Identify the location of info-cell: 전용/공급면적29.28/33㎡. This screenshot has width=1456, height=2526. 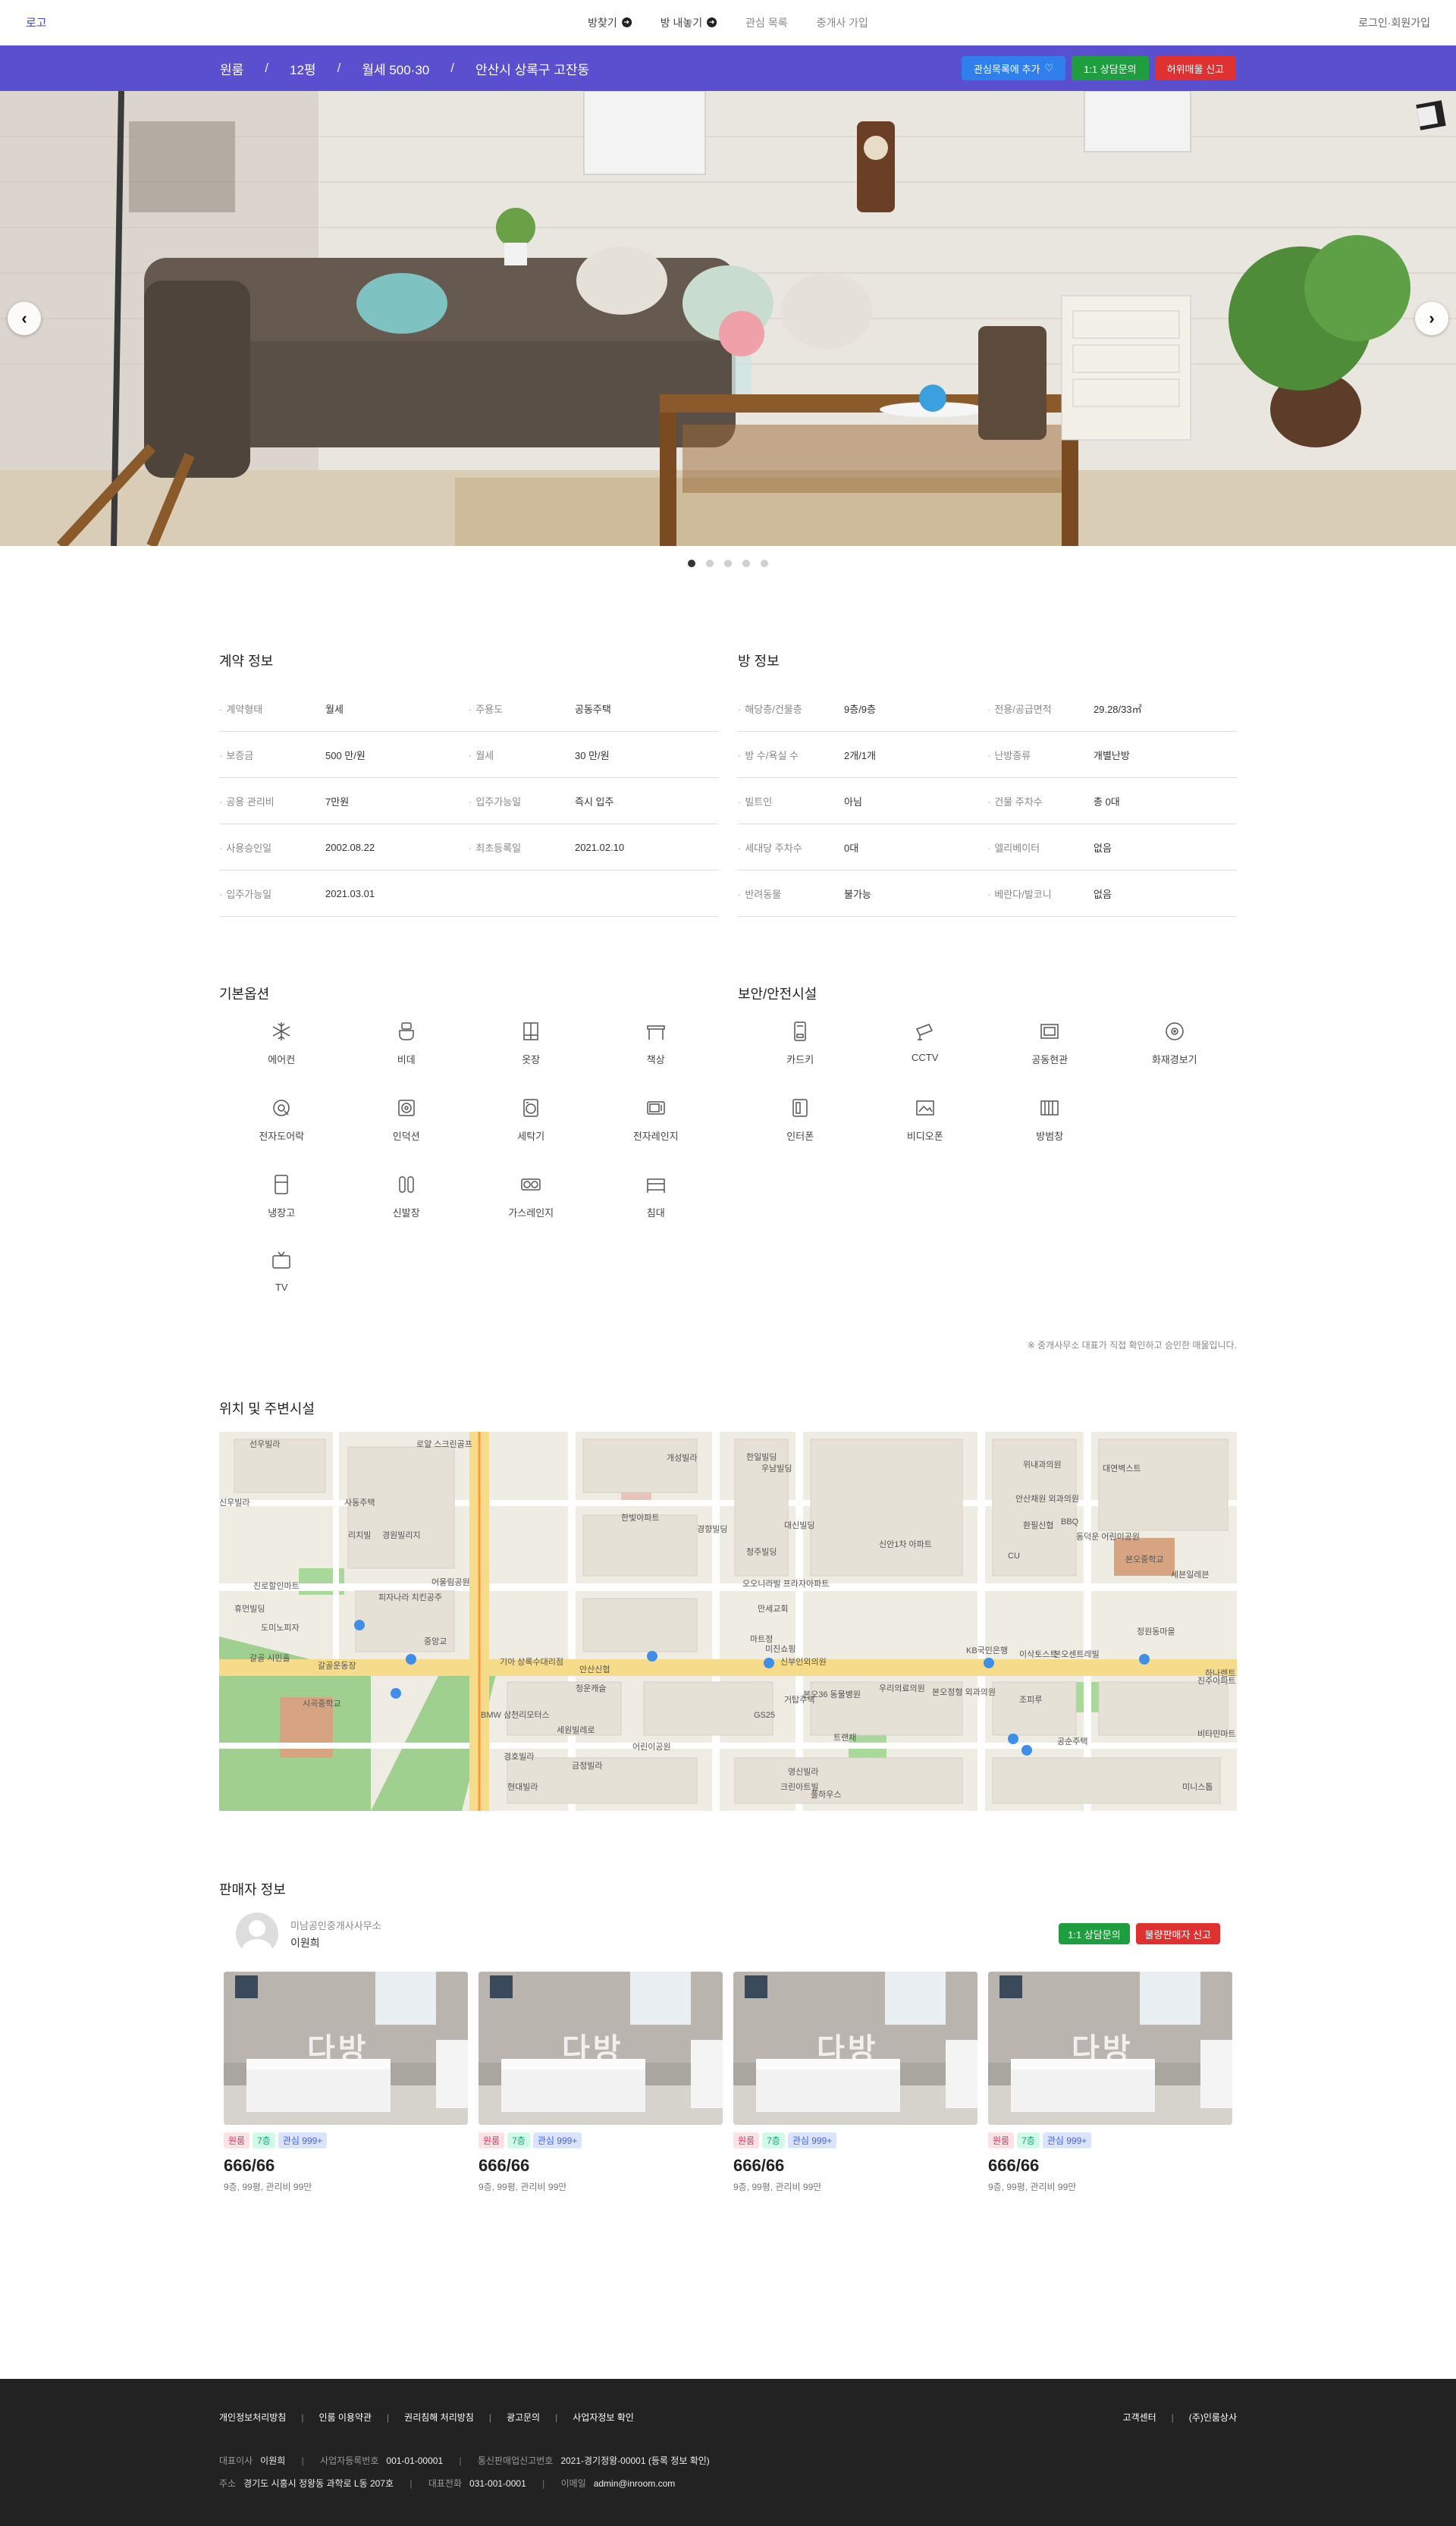
(1112, 708).